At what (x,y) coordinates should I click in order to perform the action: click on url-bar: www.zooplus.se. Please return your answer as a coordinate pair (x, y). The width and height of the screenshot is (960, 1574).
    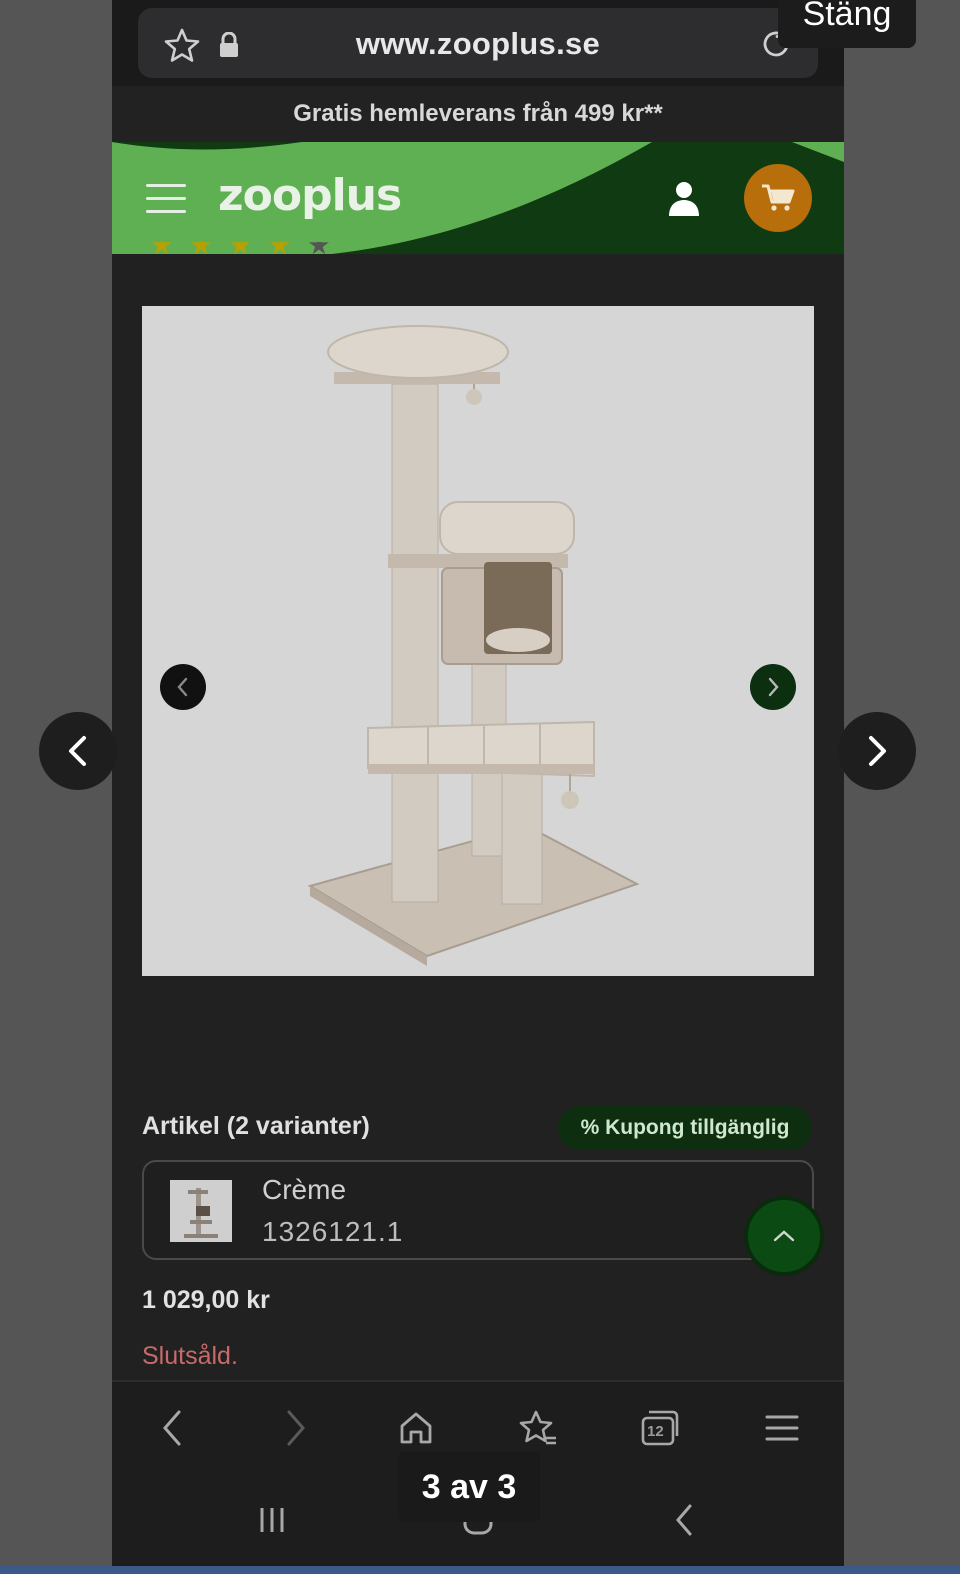
    Looking at the image, I should click on (478, 43).